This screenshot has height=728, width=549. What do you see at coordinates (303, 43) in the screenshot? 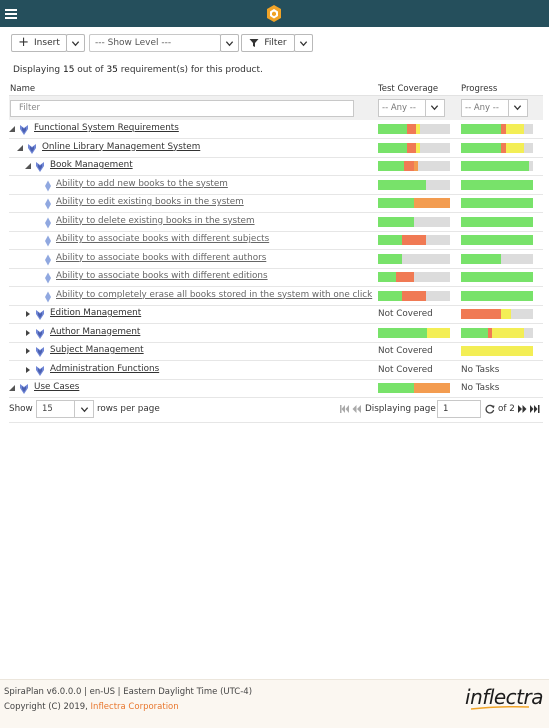
I see `filter-dropdown-button` at bounding box center [303, 43].